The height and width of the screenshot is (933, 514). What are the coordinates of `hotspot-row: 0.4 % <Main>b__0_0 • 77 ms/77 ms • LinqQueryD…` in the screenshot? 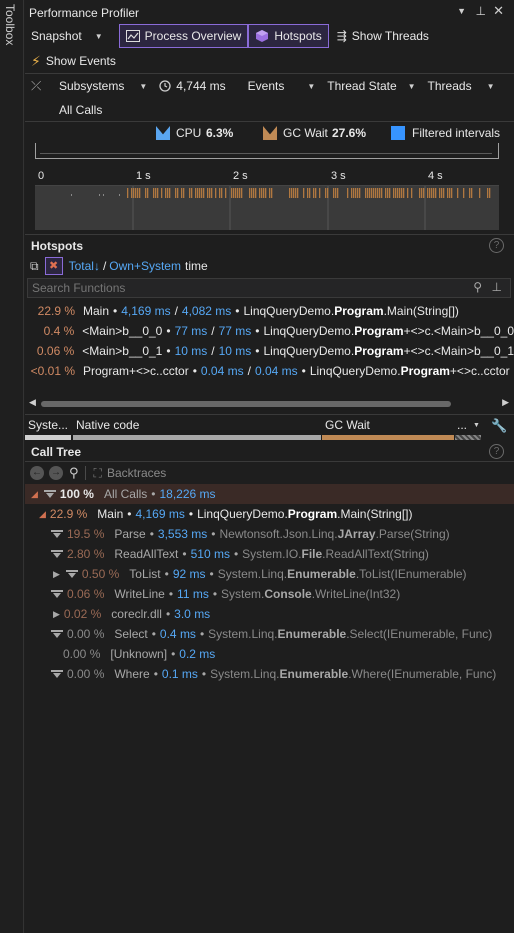 It's located at (269, 331).